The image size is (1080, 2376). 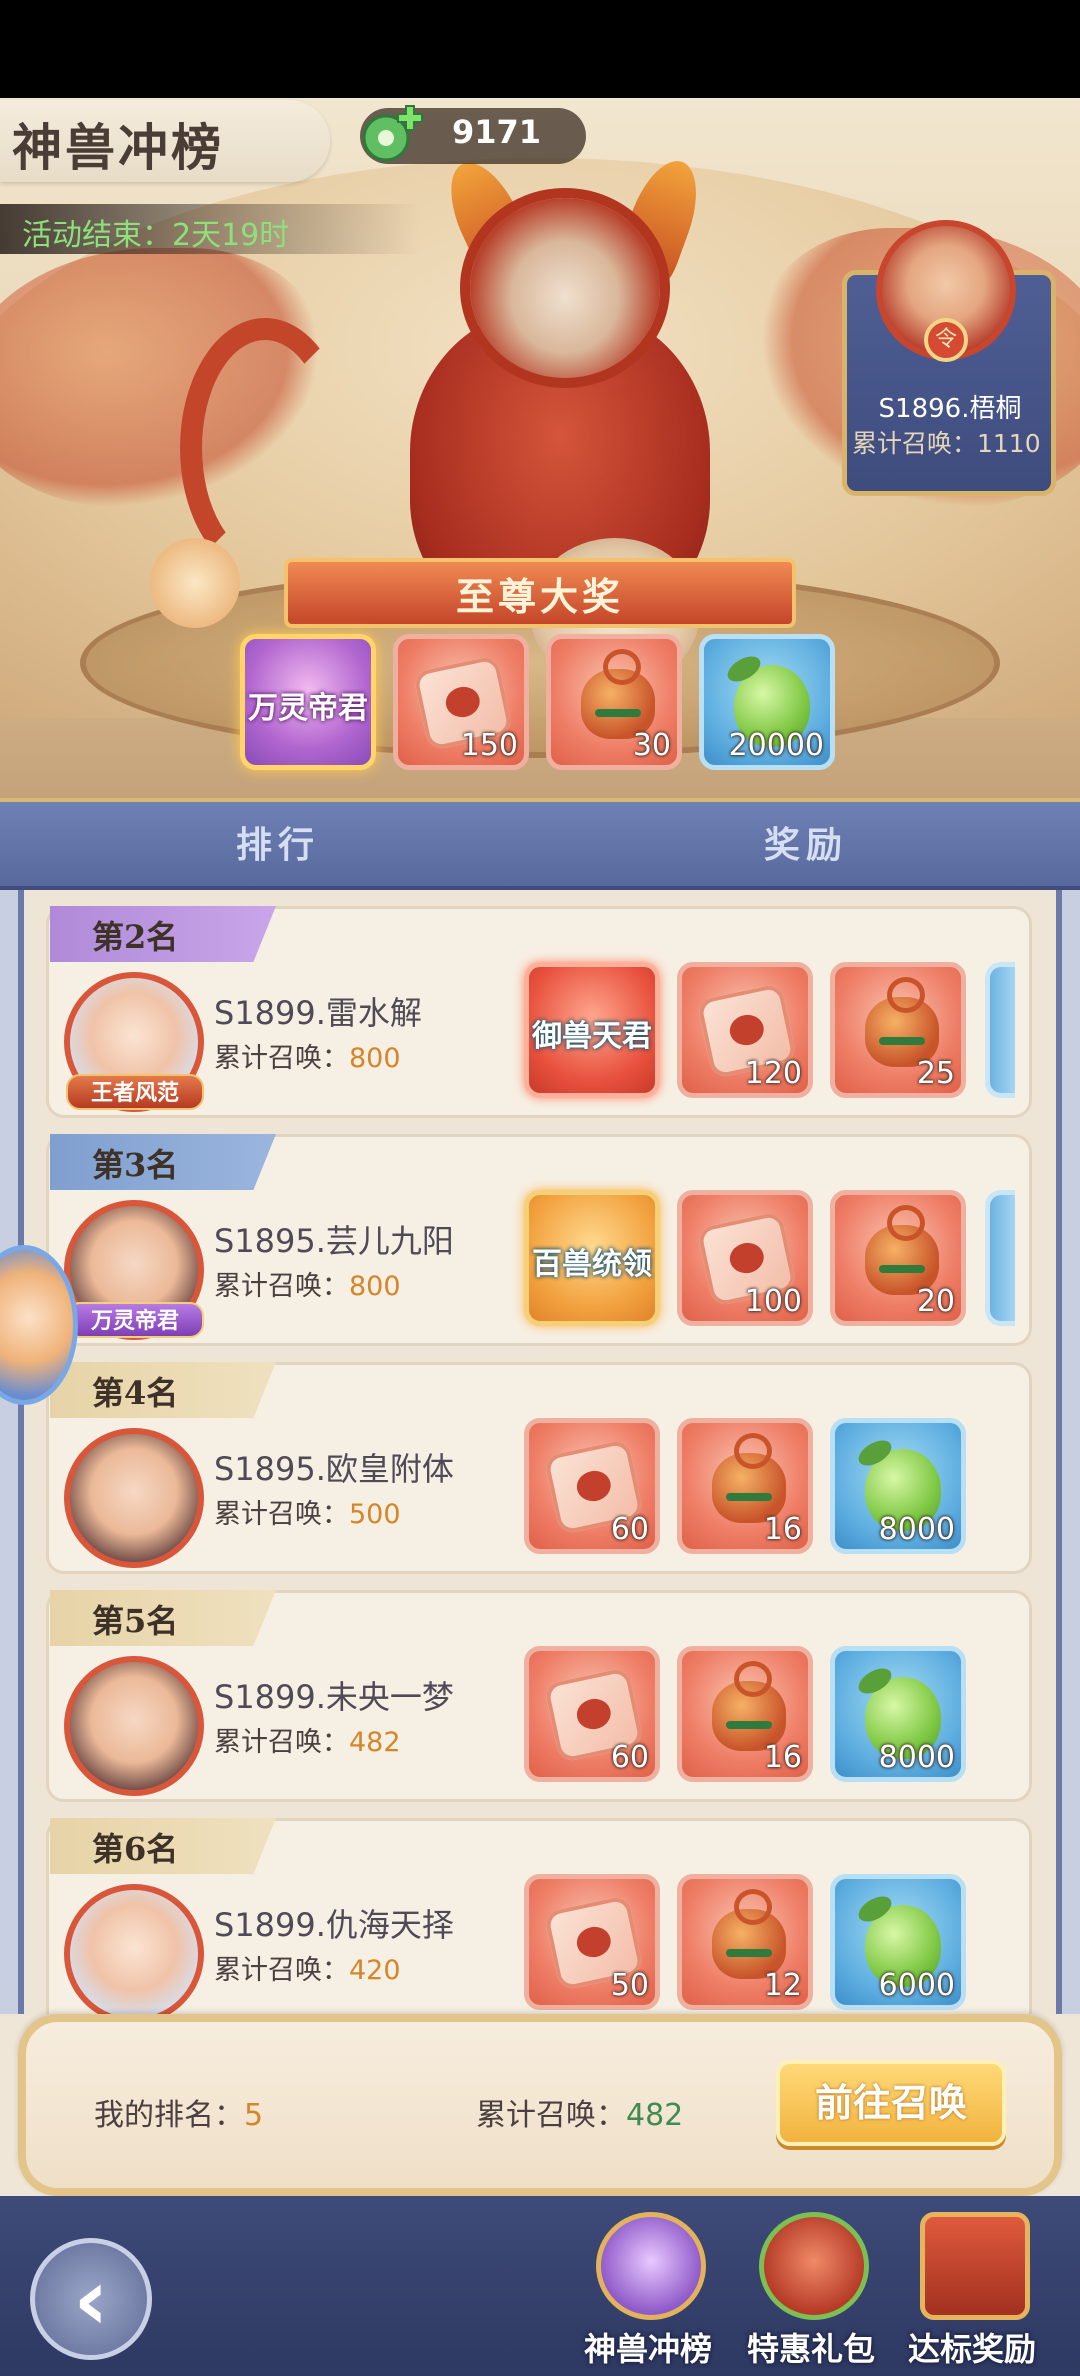 I want to click on item-quantity: 20000, so click(x=776, y=745).